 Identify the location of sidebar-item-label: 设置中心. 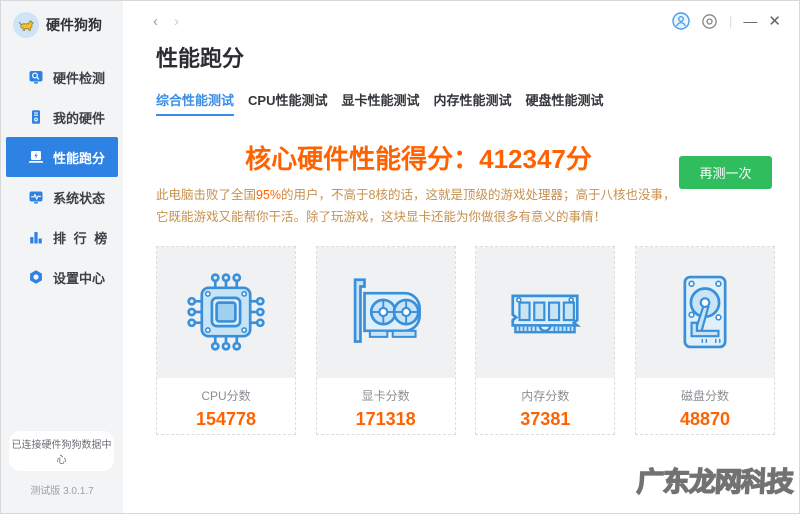
(79, 278).